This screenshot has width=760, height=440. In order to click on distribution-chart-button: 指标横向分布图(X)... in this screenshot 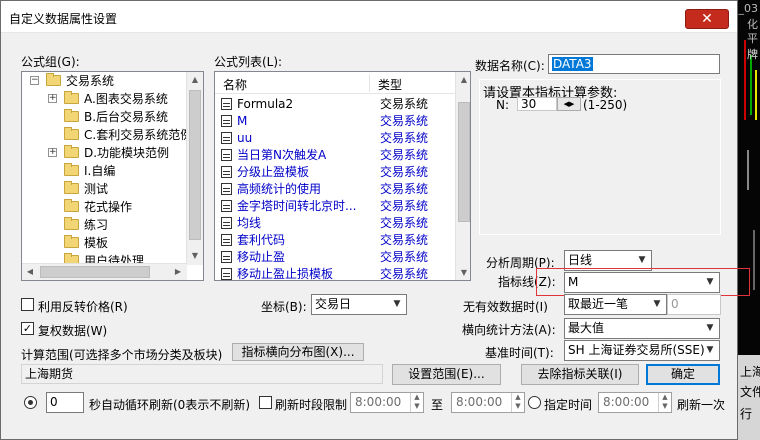, I will do `click(298, 352)`.